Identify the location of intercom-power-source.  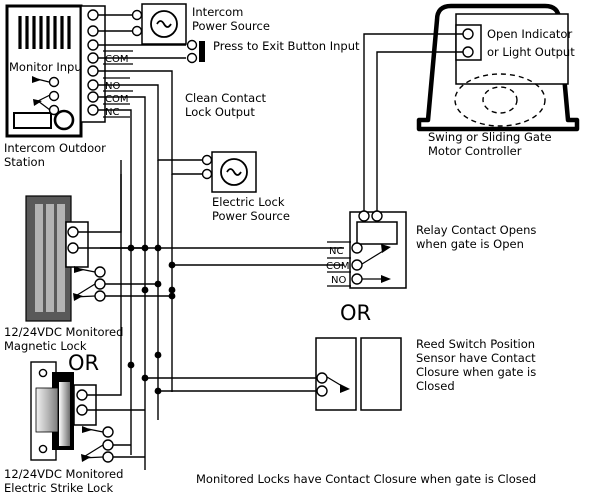
(142, 24).